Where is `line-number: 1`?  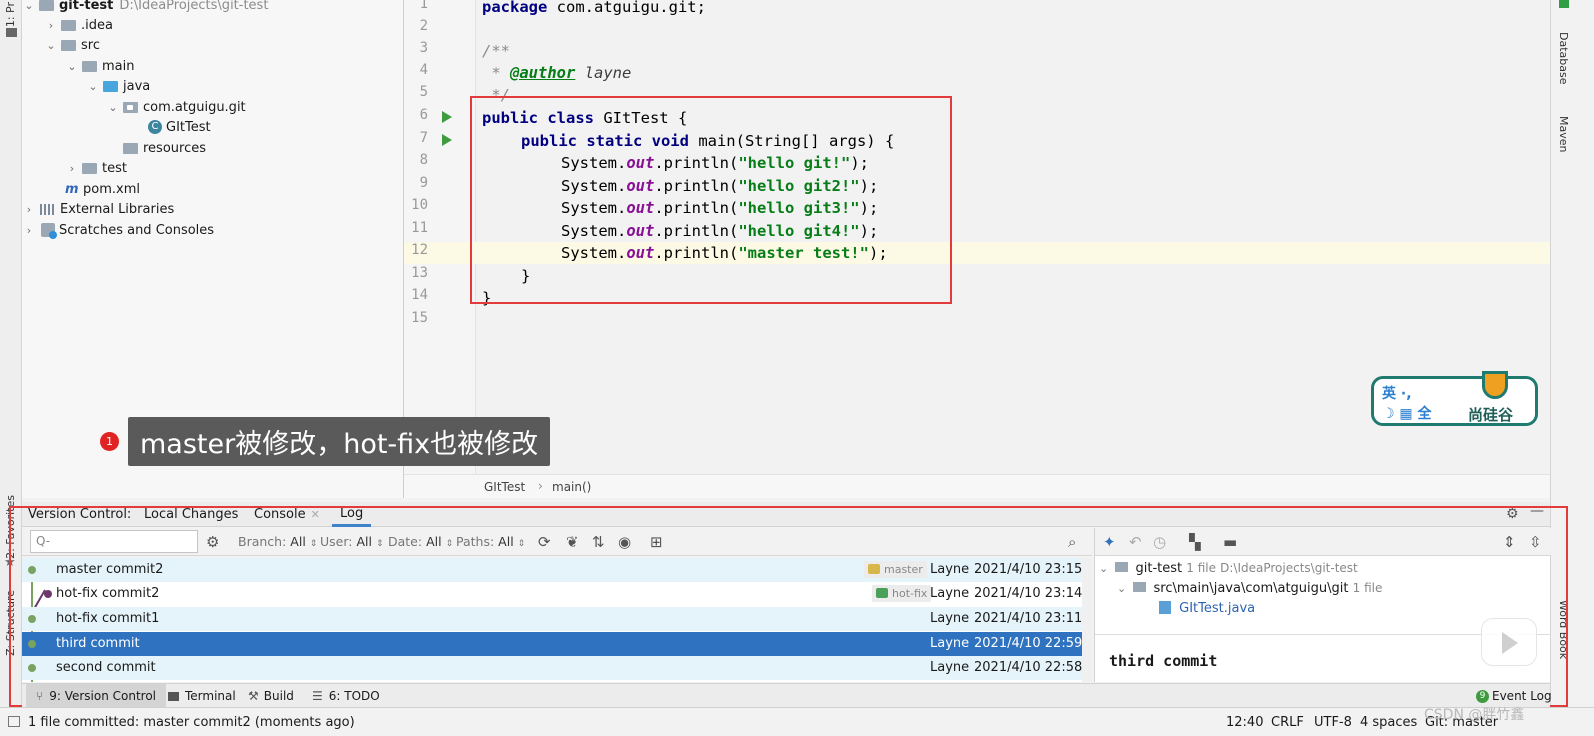 line-number: 1 is located at coordinates (423, 6).